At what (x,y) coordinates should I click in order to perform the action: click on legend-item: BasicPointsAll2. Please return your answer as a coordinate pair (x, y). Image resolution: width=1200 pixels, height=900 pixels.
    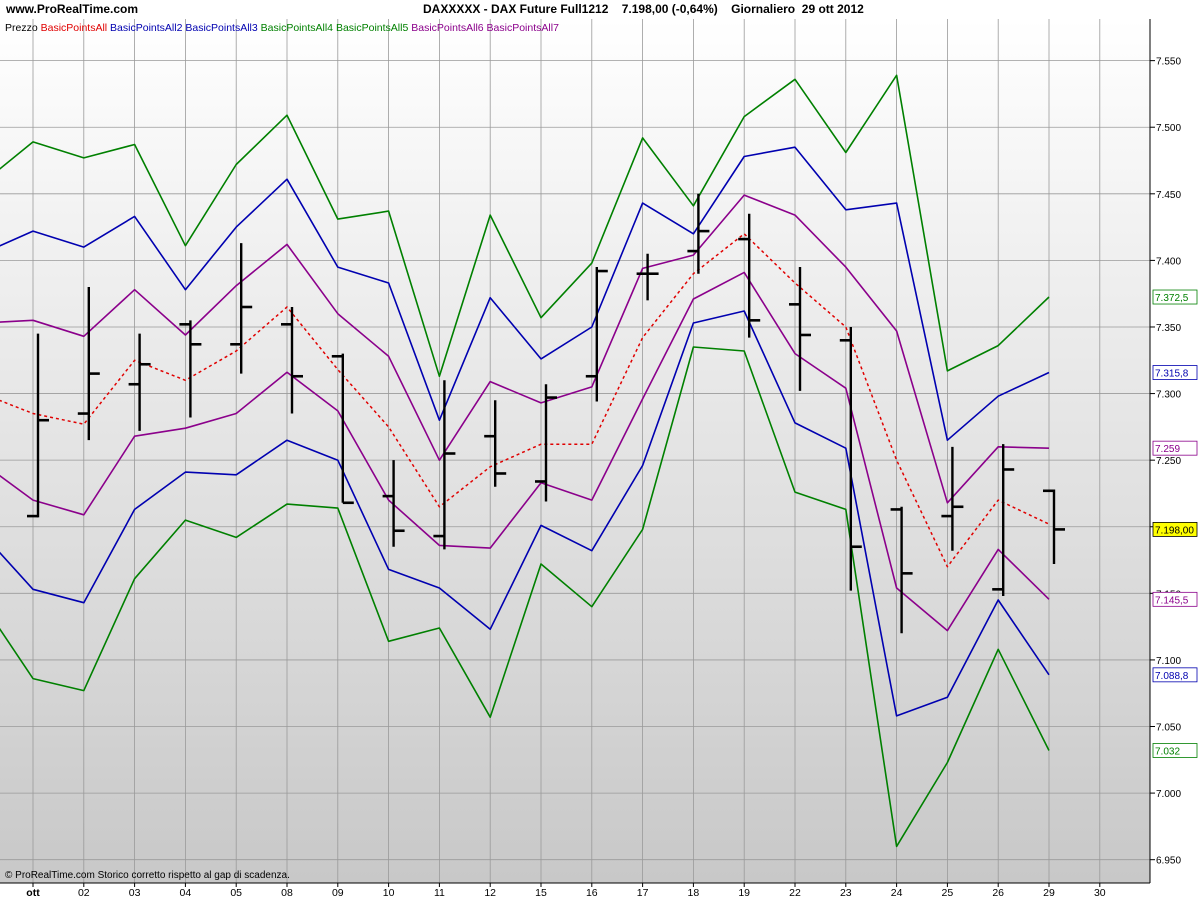
    Looking at the image, I should click on (144, 28).